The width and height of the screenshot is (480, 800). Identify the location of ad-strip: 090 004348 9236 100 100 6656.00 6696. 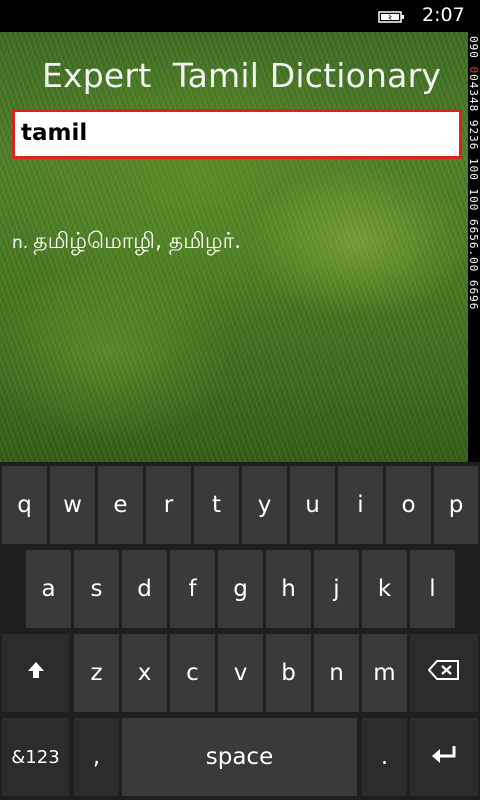
(474, 247).